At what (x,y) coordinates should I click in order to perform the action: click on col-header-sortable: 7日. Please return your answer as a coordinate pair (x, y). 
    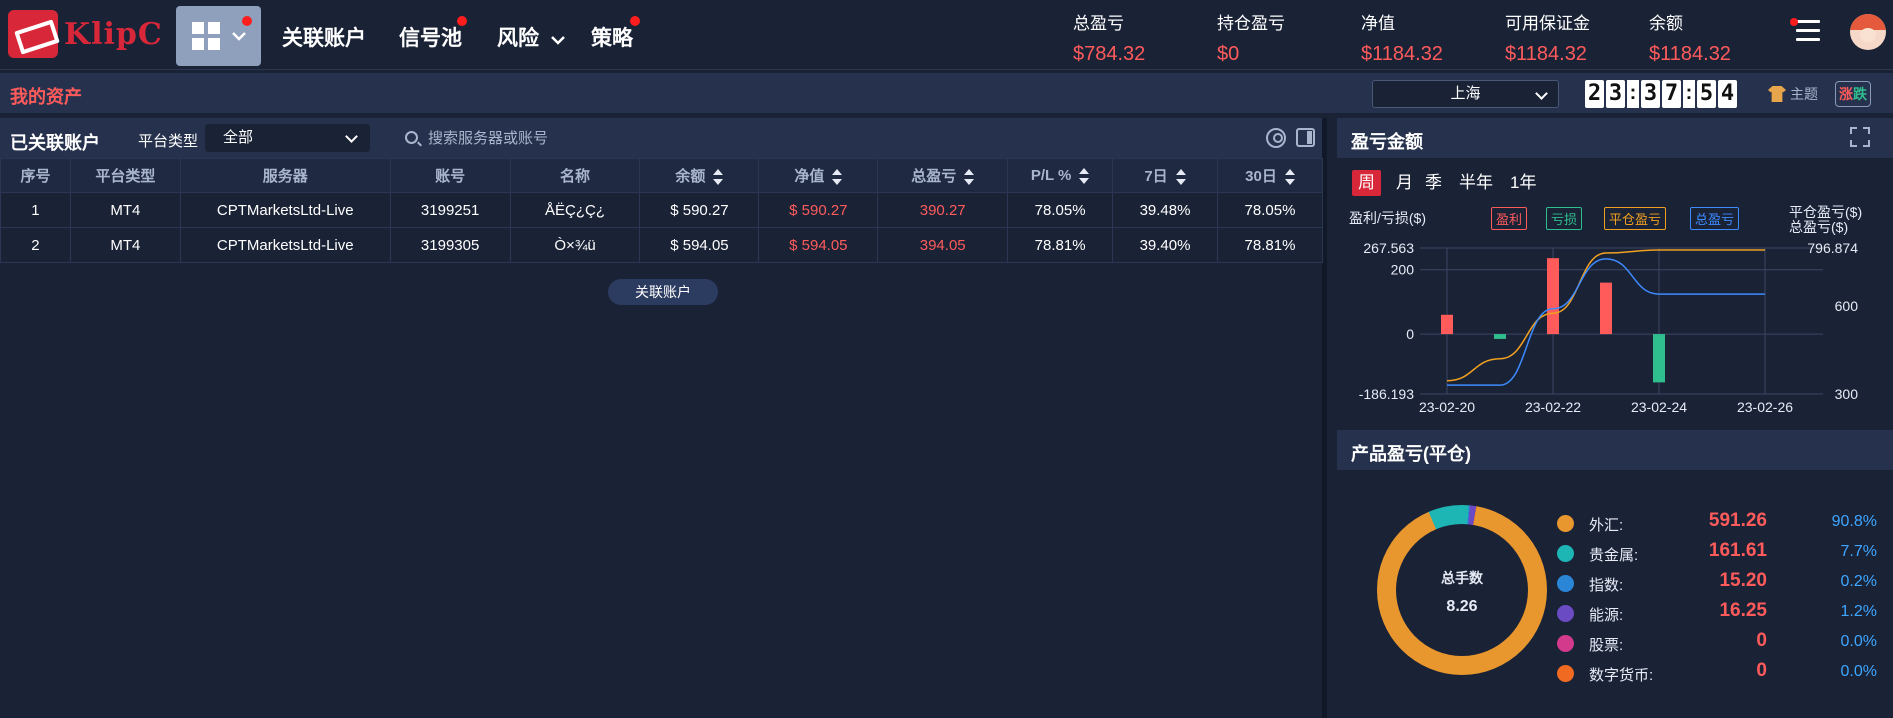
    Looking at the image, I should click on (1165, 175).